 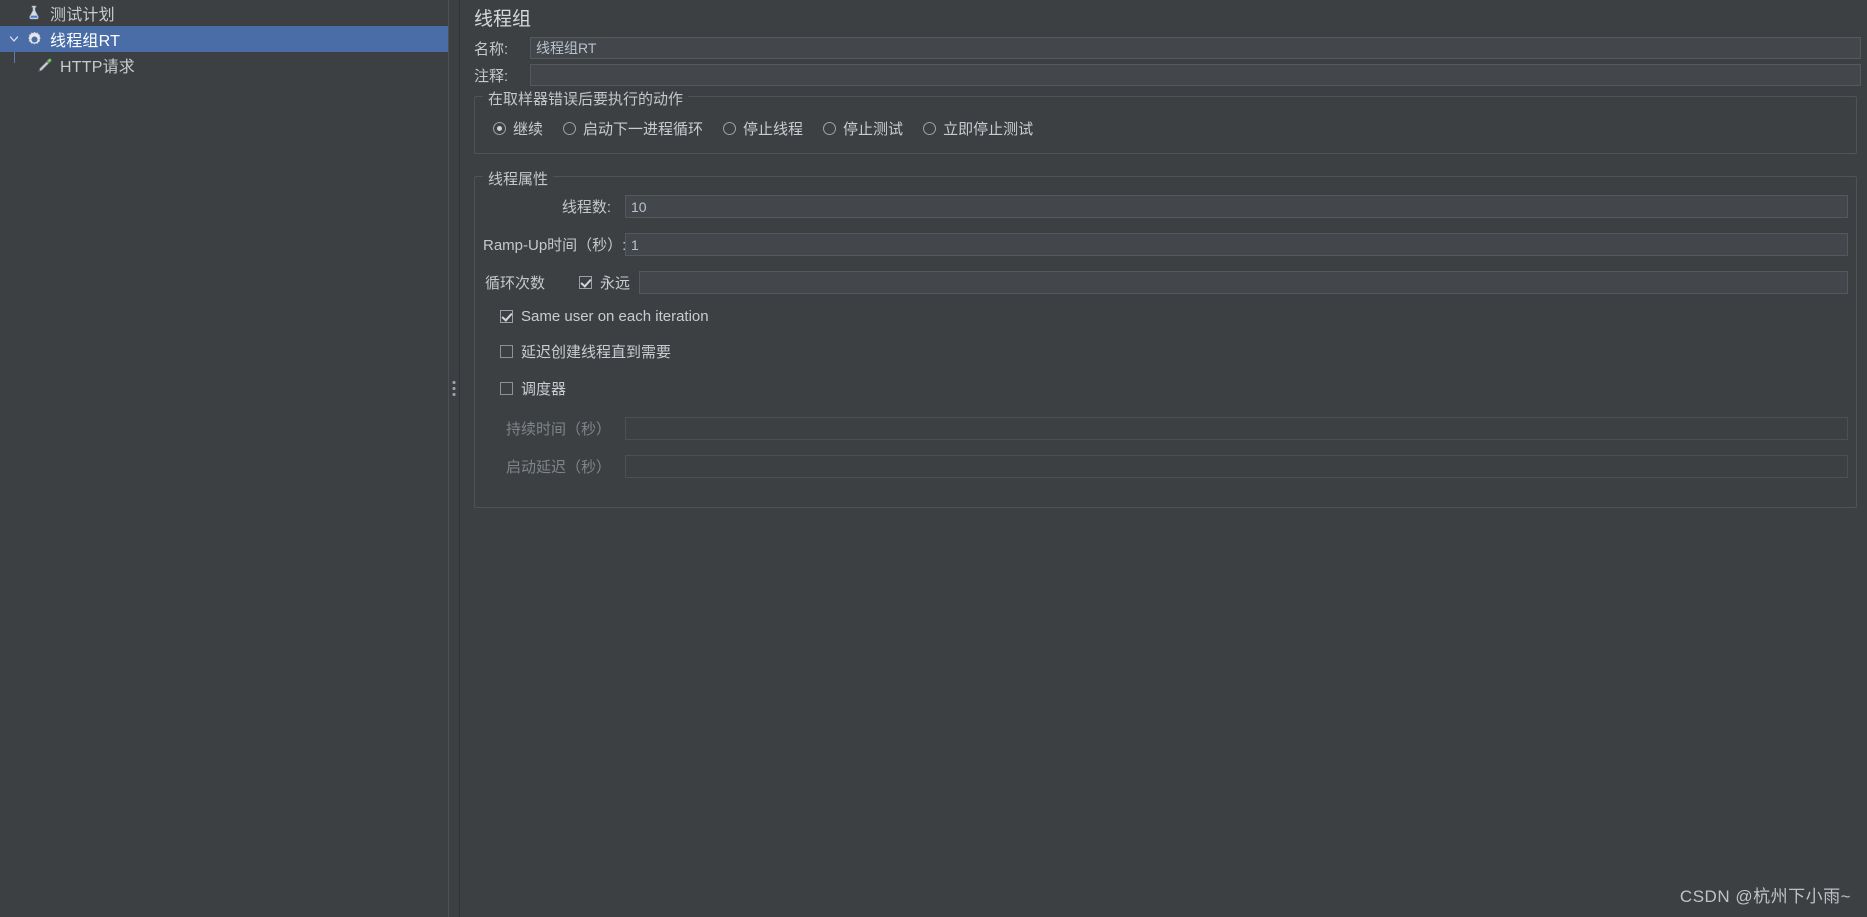 I want to click on radio-stop-test: 停止测试, so click(x=863, y=128).